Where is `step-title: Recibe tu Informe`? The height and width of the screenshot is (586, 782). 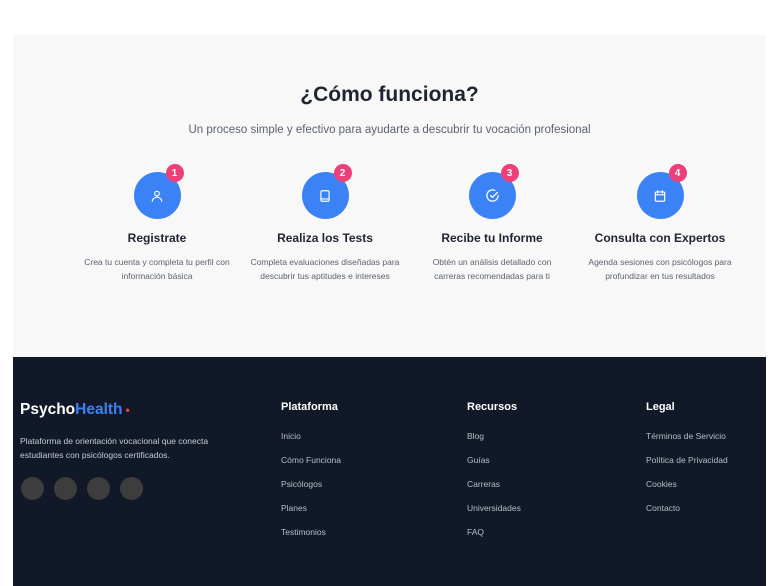 step-title: Recibe tu Informe is located at coordinates (492, 238).